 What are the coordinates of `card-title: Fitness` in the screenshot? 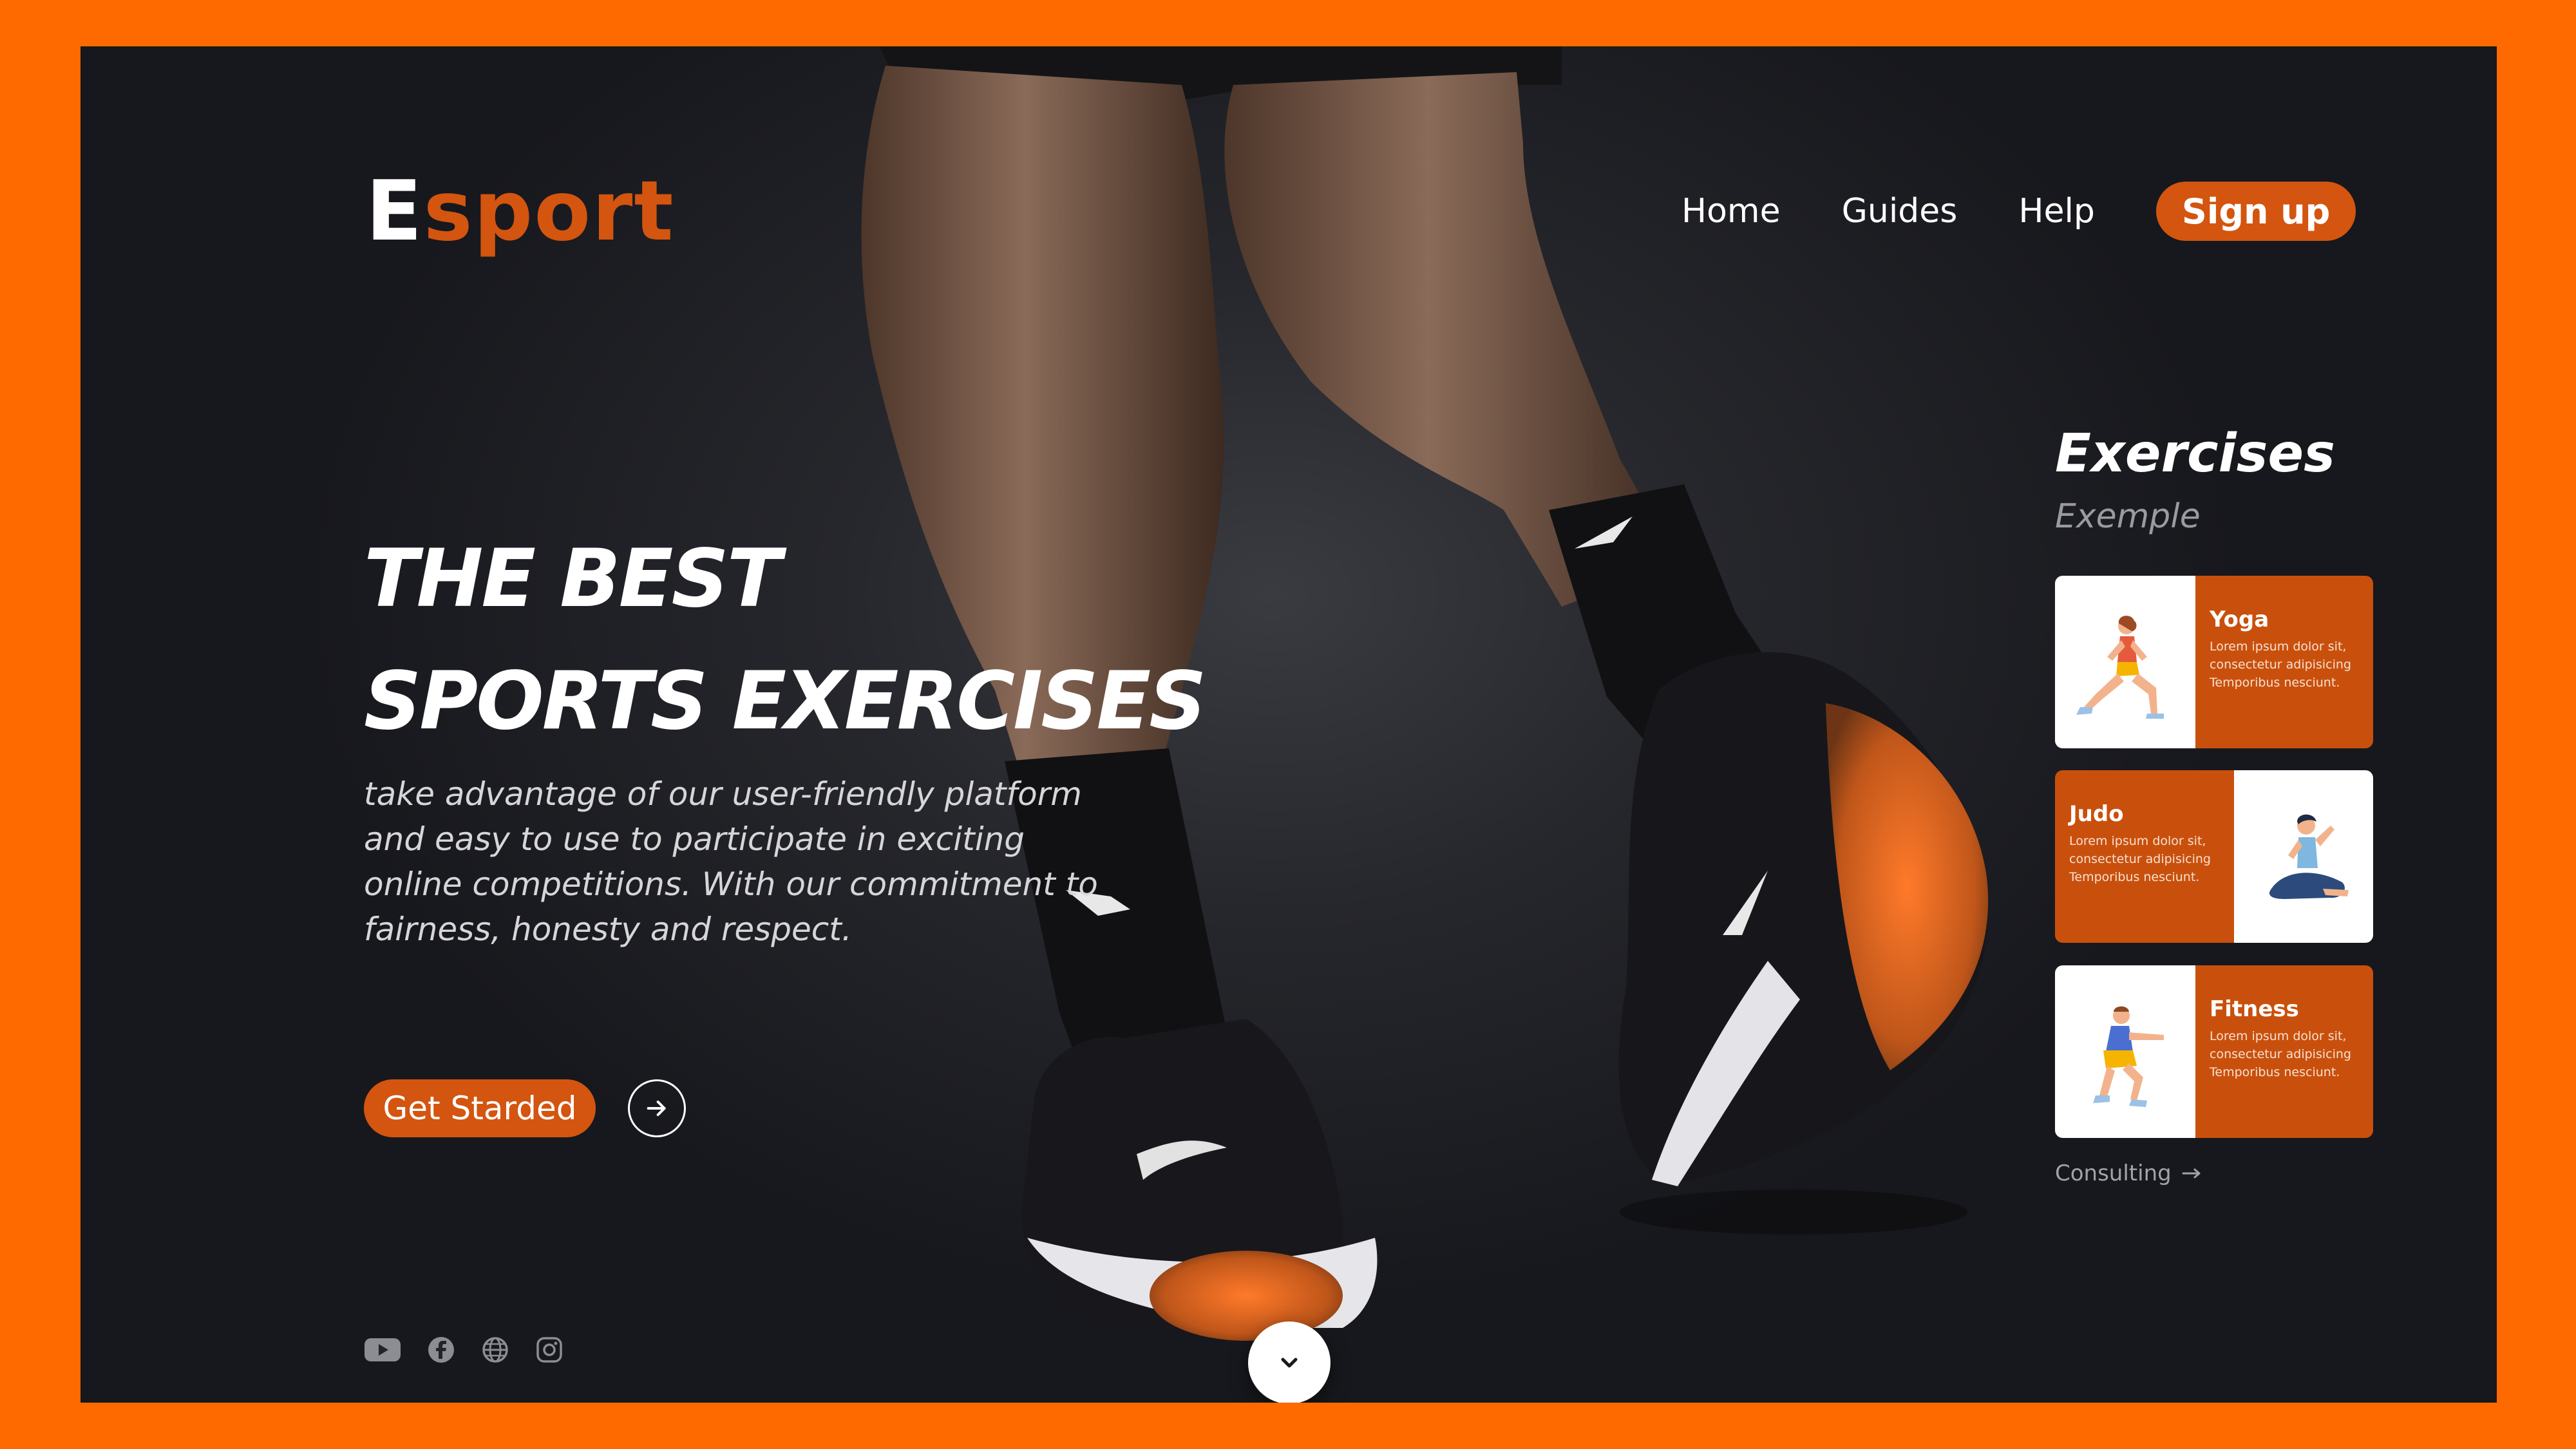 It's located at (2254, 1009).